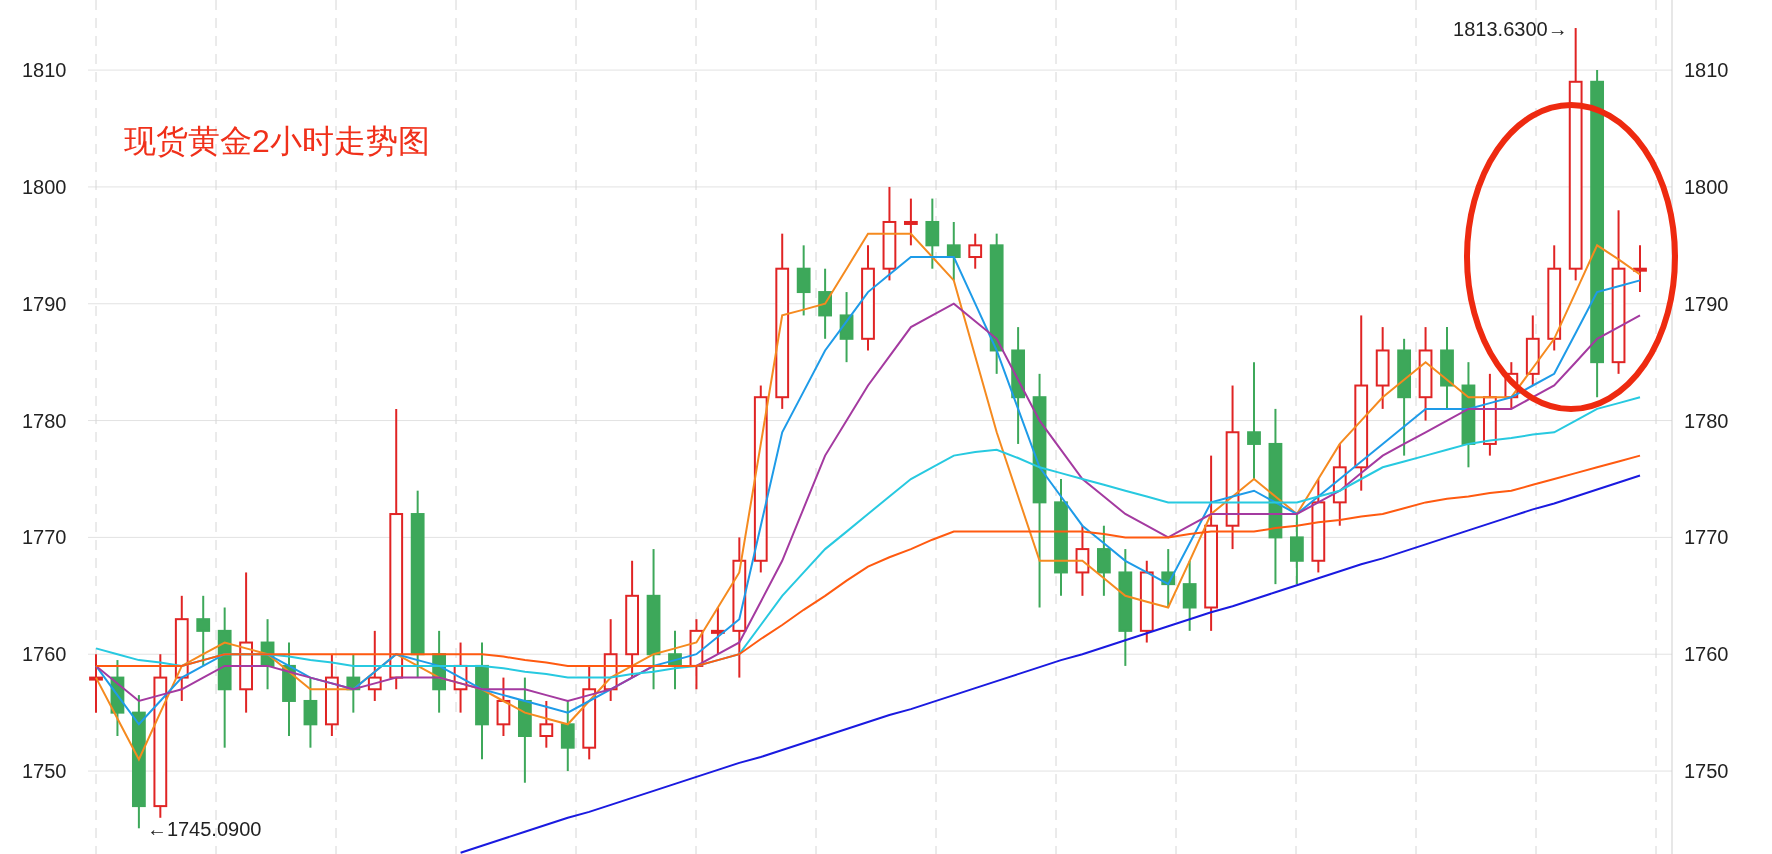 Image resolution: width=1772 pixels, height=854 pixels. I want to click on chart-title: 现货黄金2小时走势图, so click(277, 141).